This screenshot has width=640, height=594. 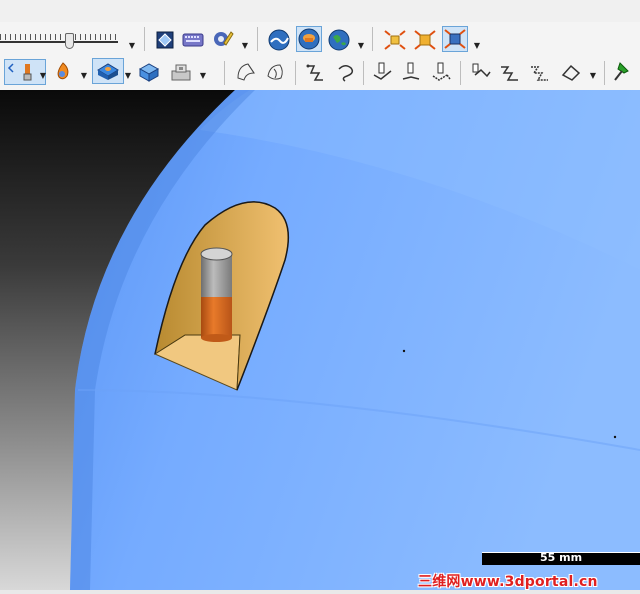 I want to click on stock-dropdown-arrow: ▼, so click(x=128, y=76).